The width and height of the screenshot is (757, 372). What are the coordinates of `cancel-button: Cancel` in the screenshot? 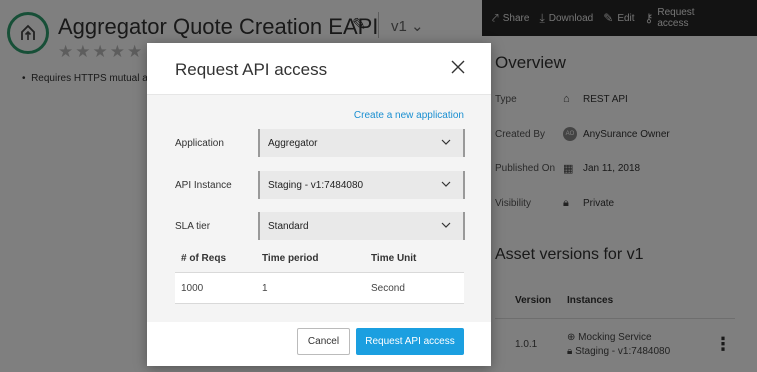 It's located at (323, 341).